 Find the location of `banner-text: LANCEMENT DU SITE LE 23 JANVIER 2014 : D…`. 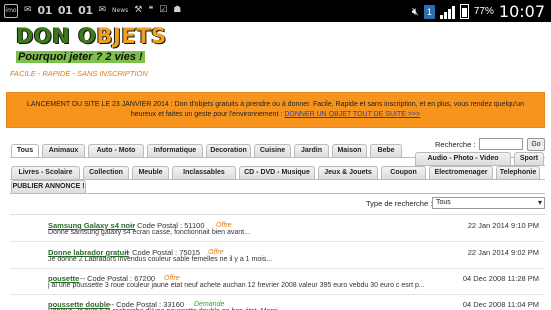

banner-text: LANCEMENT DU SITE LE 23 JANVIER 2014 : D… is located at coordinates (275, 104).